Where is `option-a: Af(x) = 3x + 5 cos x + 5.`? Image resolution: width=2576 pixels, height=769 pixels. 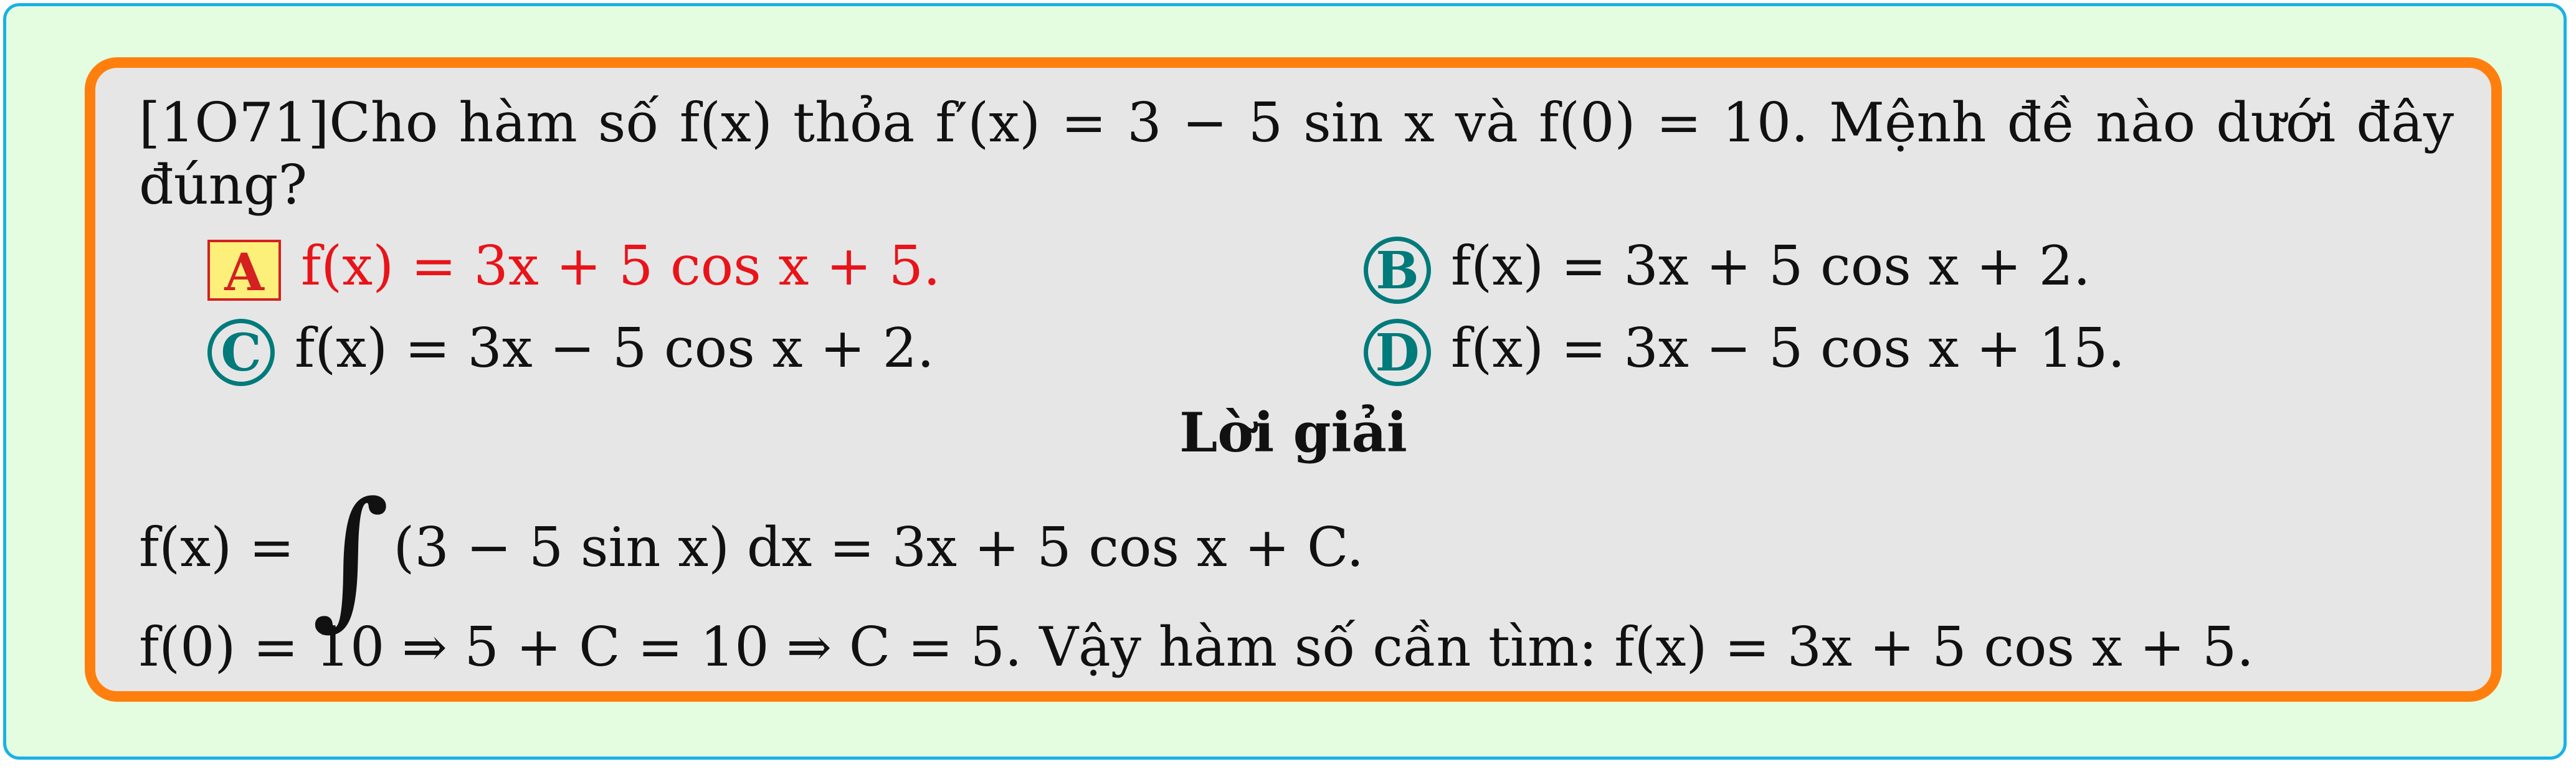 option-a: Af(x) = 3x + 5 cos x + 5. is located at coordinates (574, 268).